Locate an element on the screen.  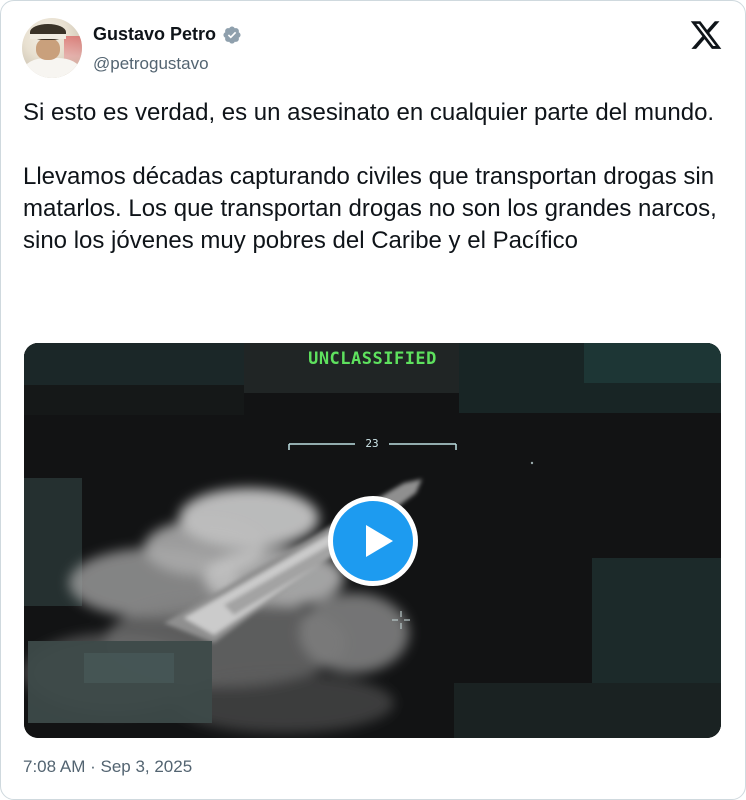
classification-label: UNCLASSIFIED is located at coordinates (372, 359).